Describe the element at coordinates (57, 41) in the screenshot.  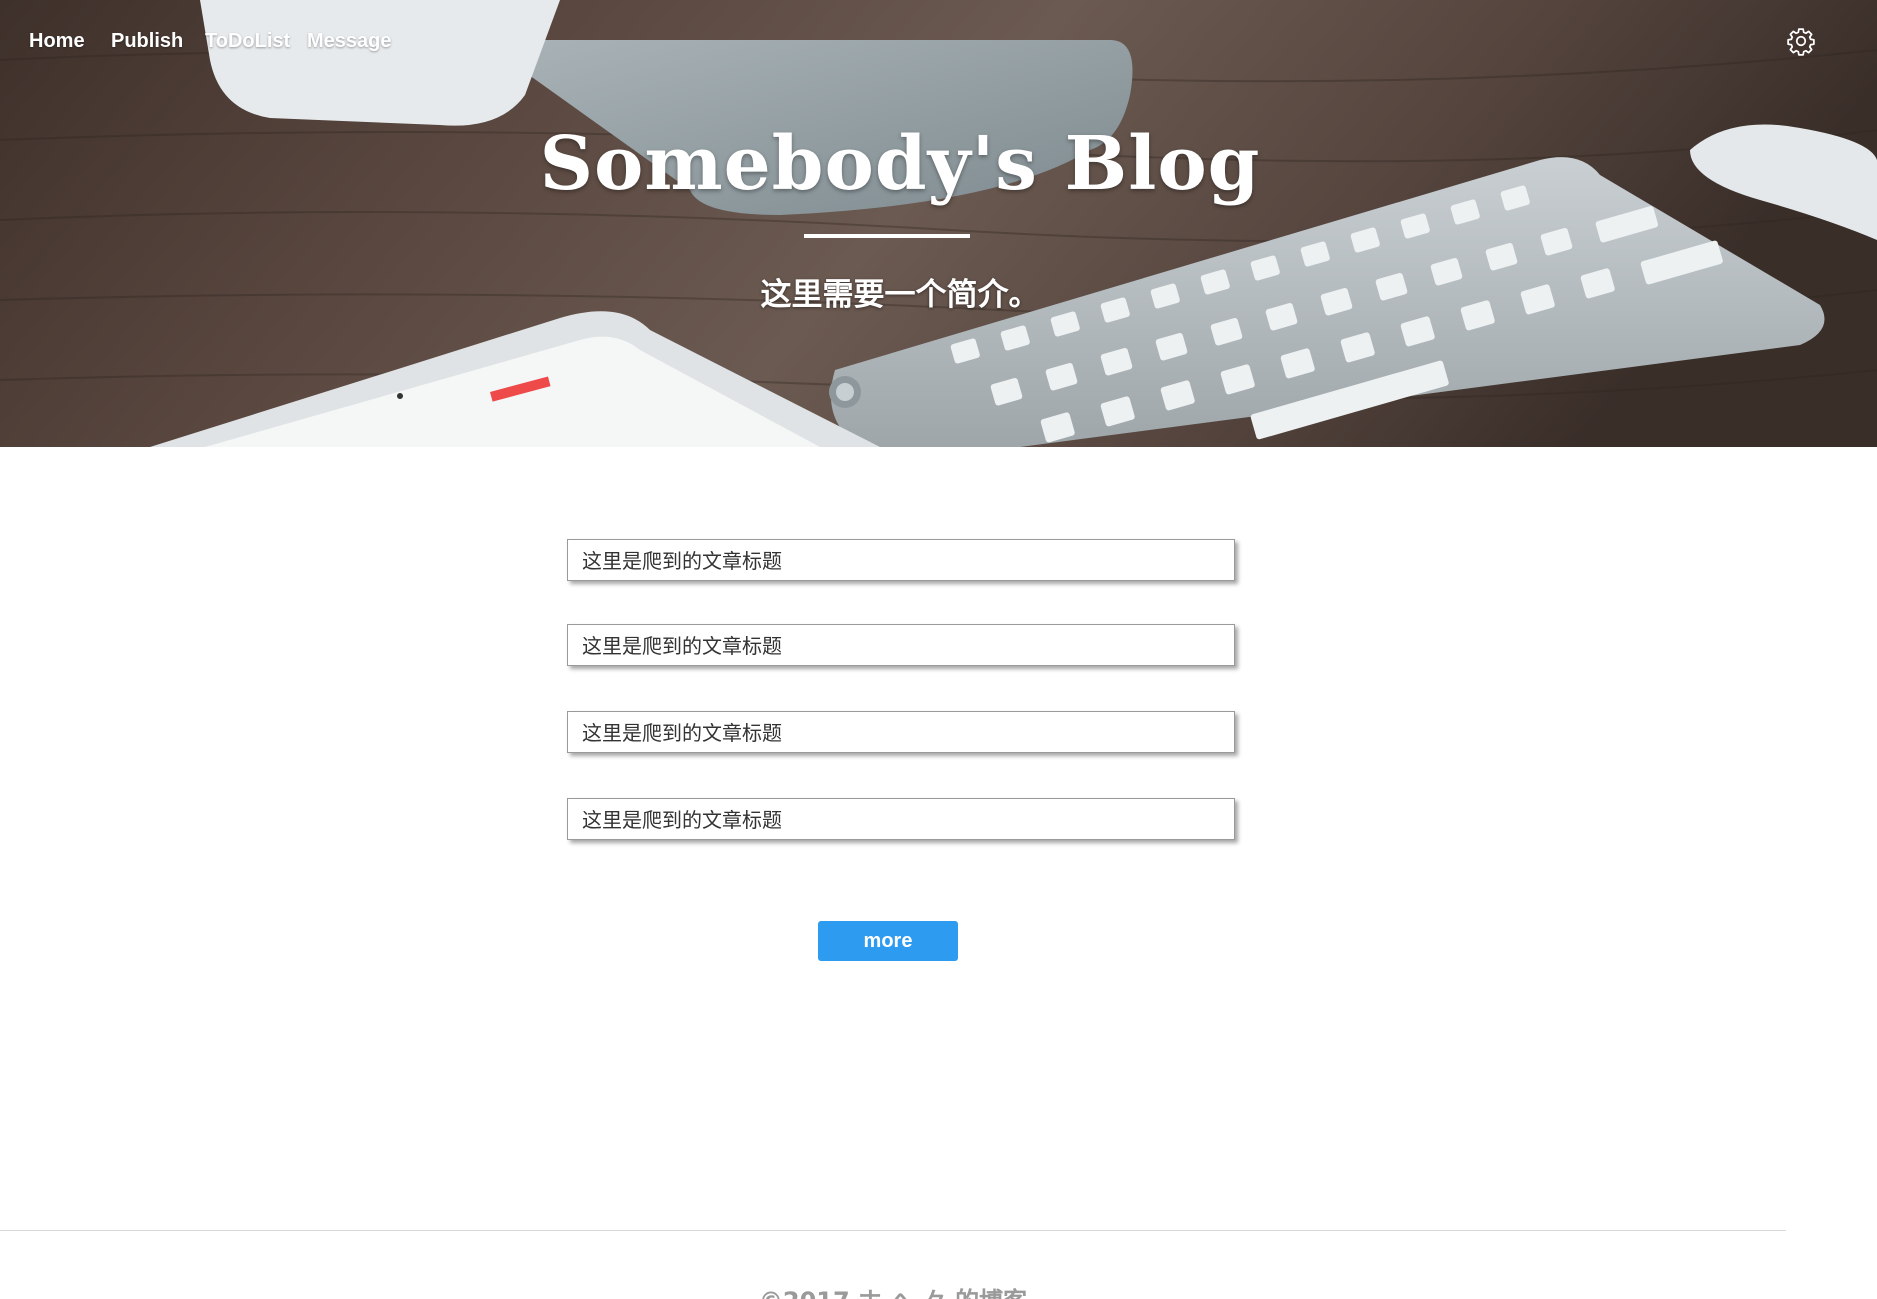
I see `nav-home-link: Home` at that location.